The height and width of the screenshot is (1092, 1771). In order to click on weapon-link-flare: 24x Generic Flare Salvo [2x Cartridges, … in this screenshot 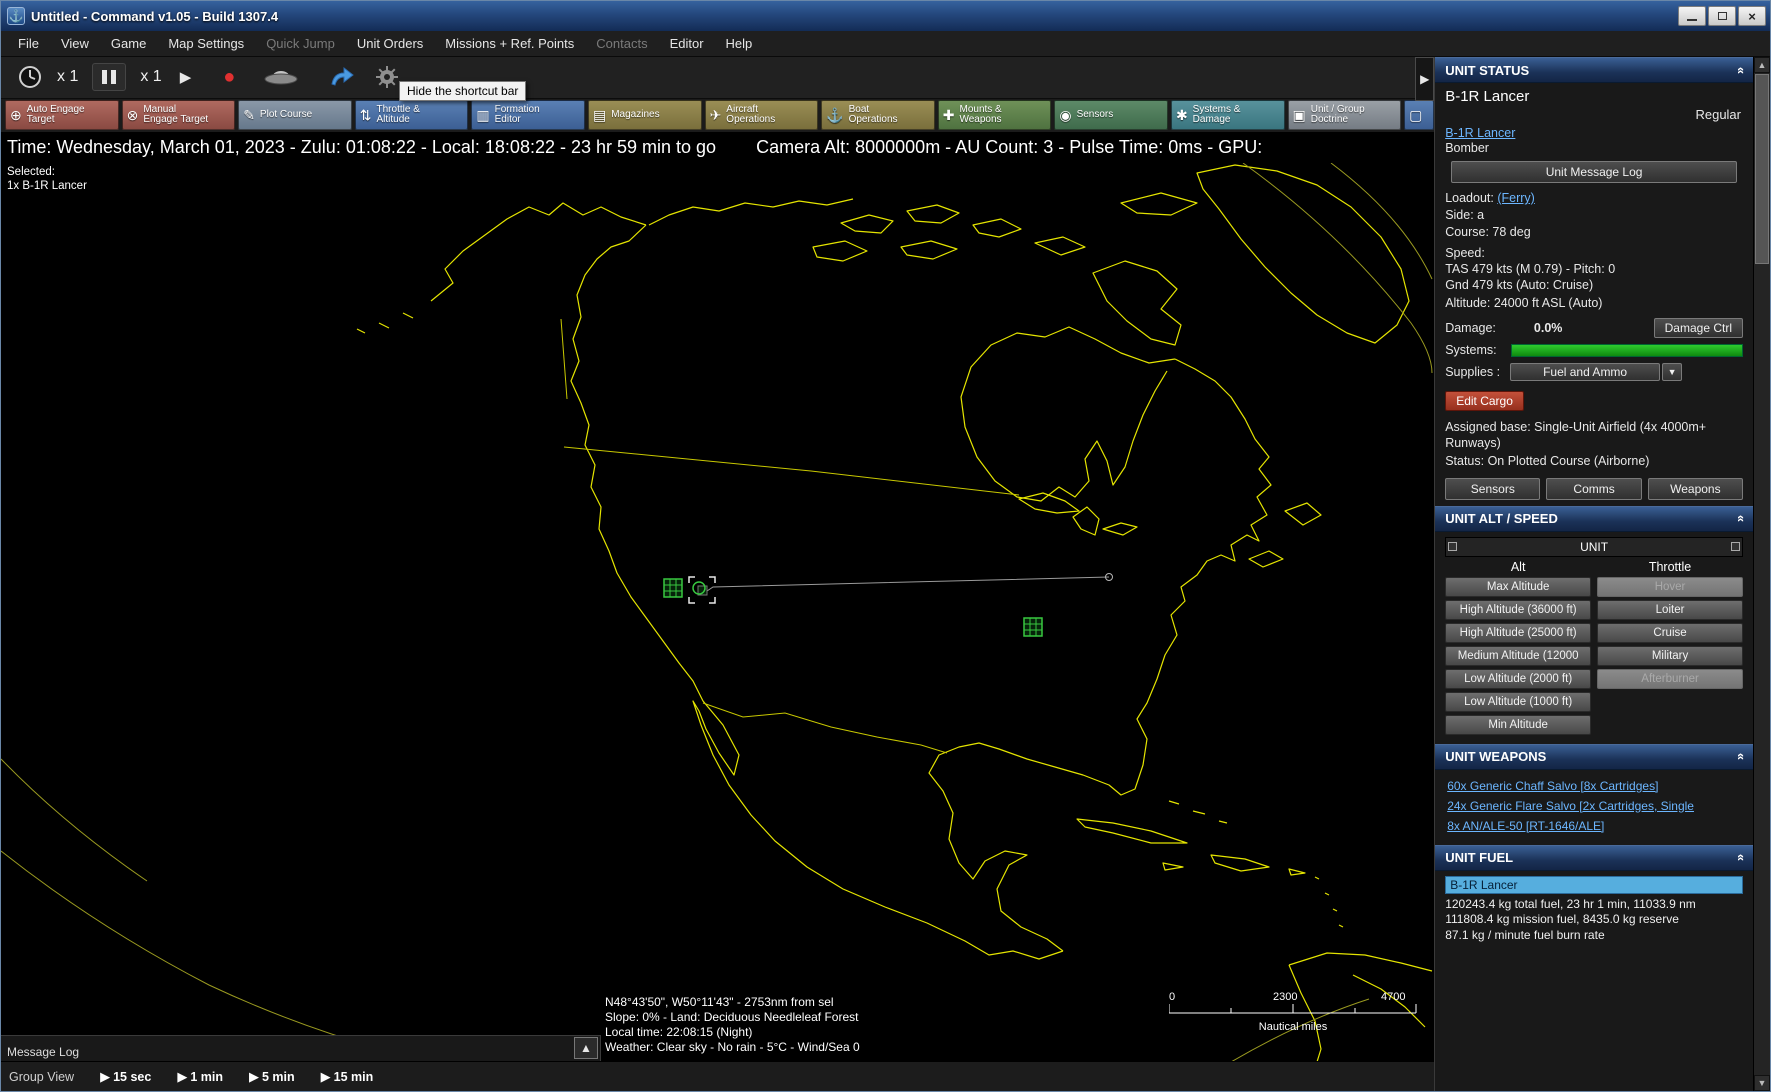, I will do `click(1595, 806)`.